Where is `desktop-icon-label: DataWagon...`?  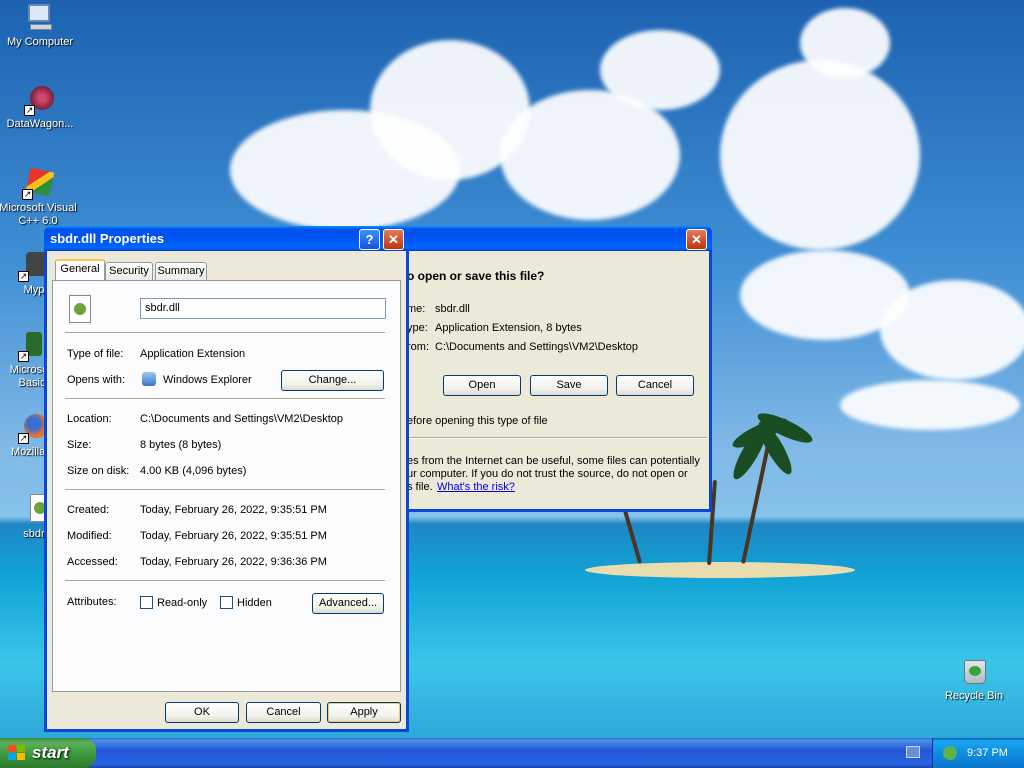 desktop-icon-label: DataWagon... is located at coordinates (40, 124).